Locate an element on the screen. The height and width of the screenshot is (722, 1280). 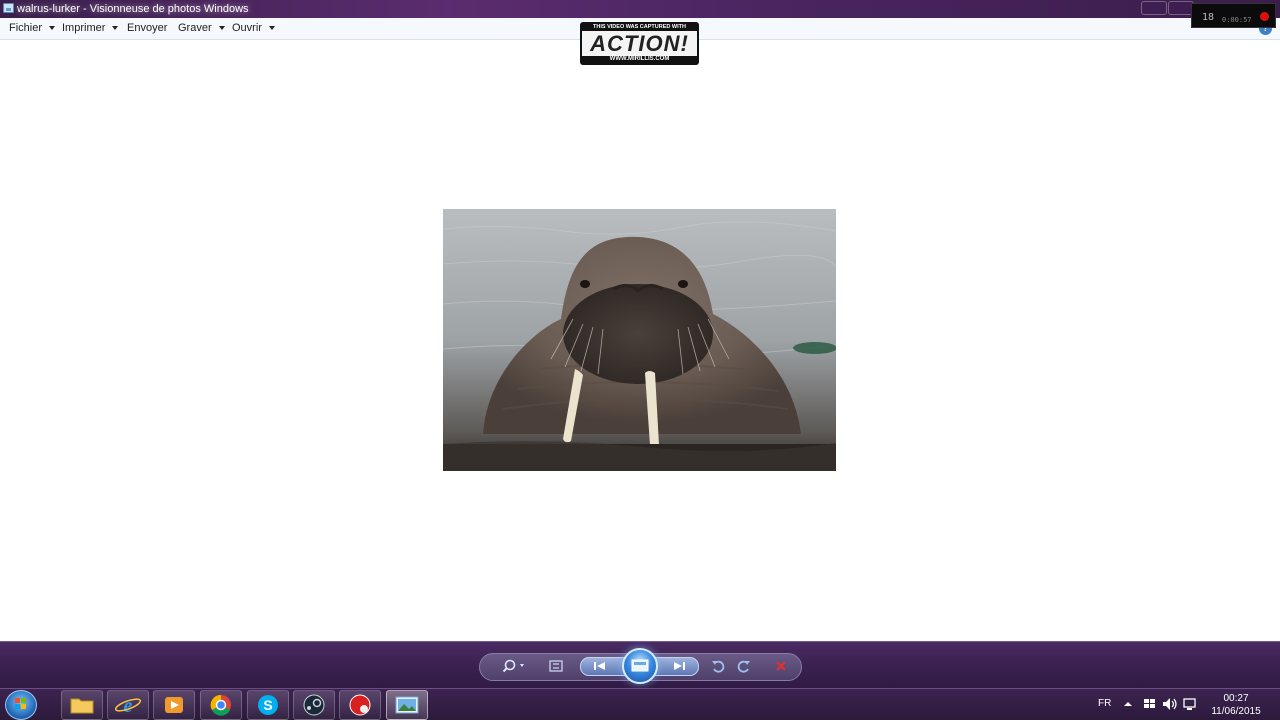
watermark-url: WWW.MIRILLIS.COM is located at coordinates (639, 59).